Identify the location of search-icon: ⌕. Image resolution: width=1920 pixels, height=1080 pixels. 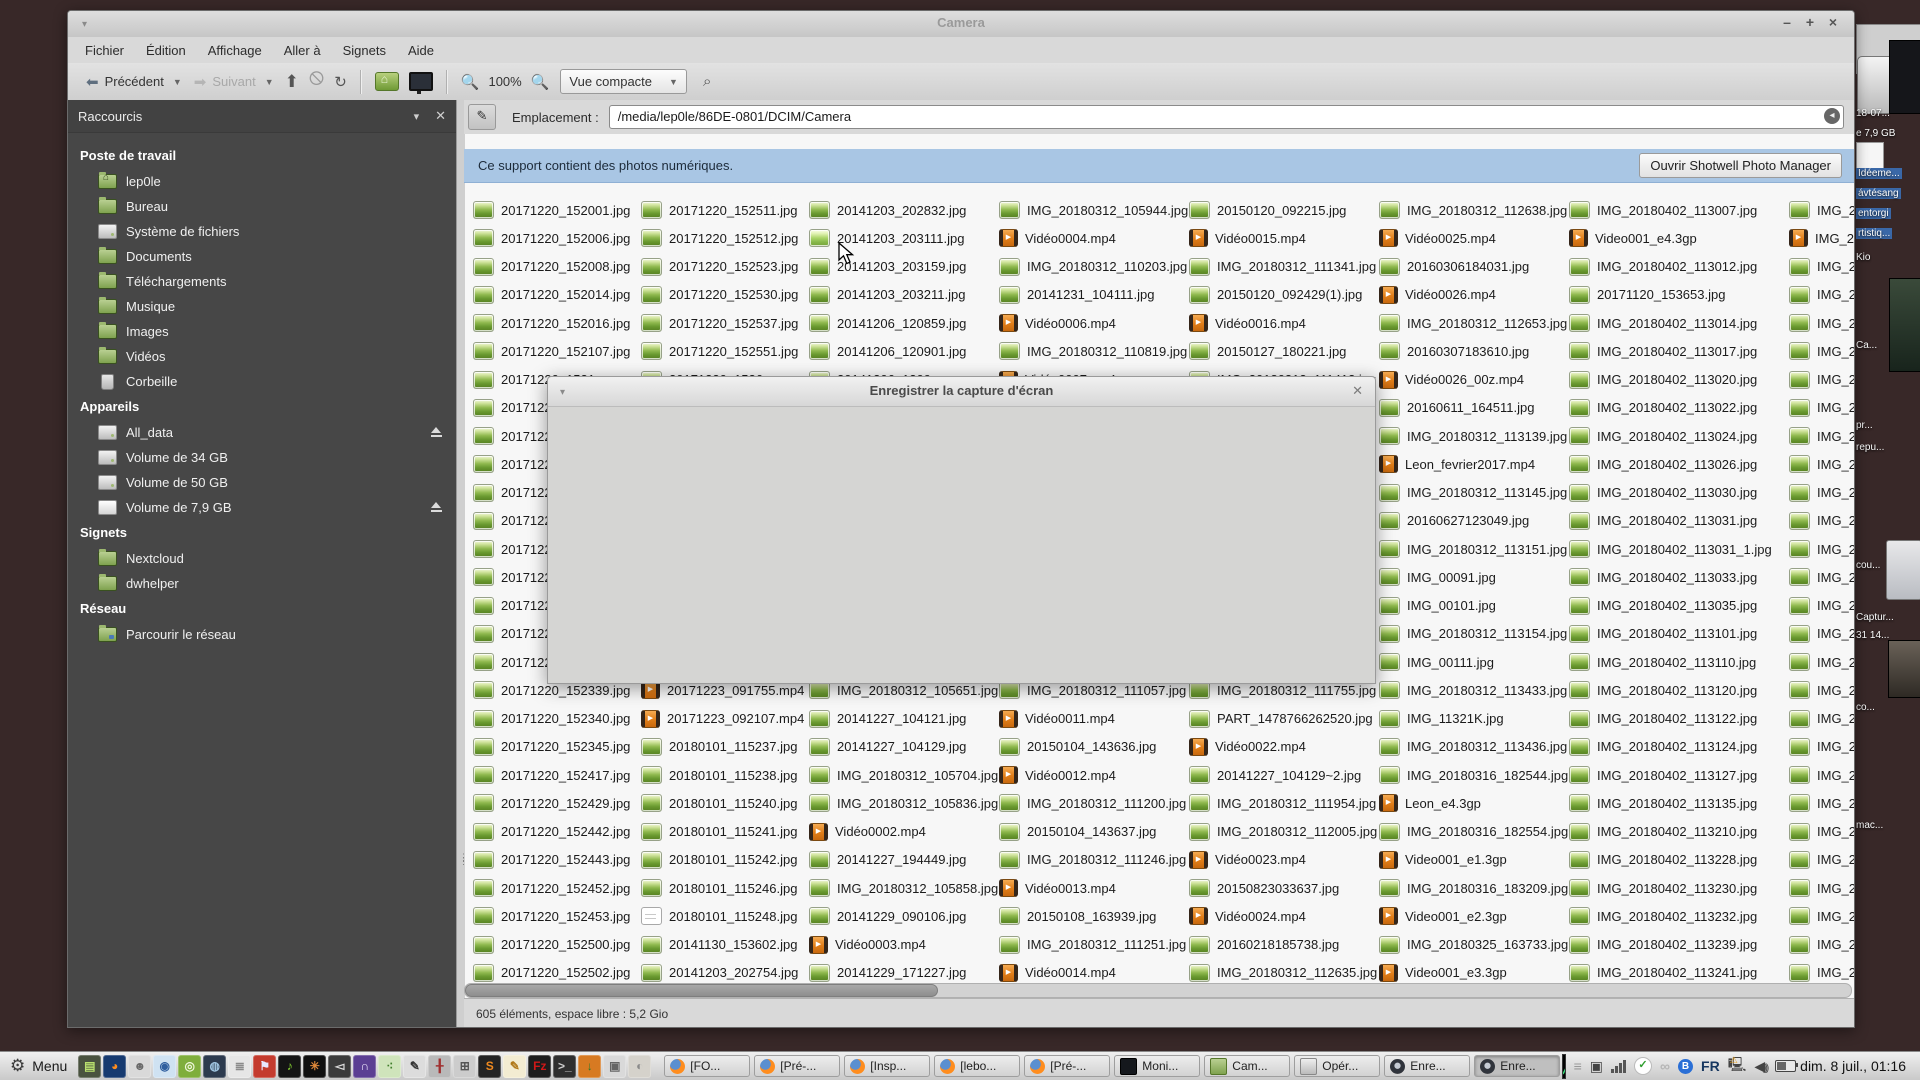
(707, 81).